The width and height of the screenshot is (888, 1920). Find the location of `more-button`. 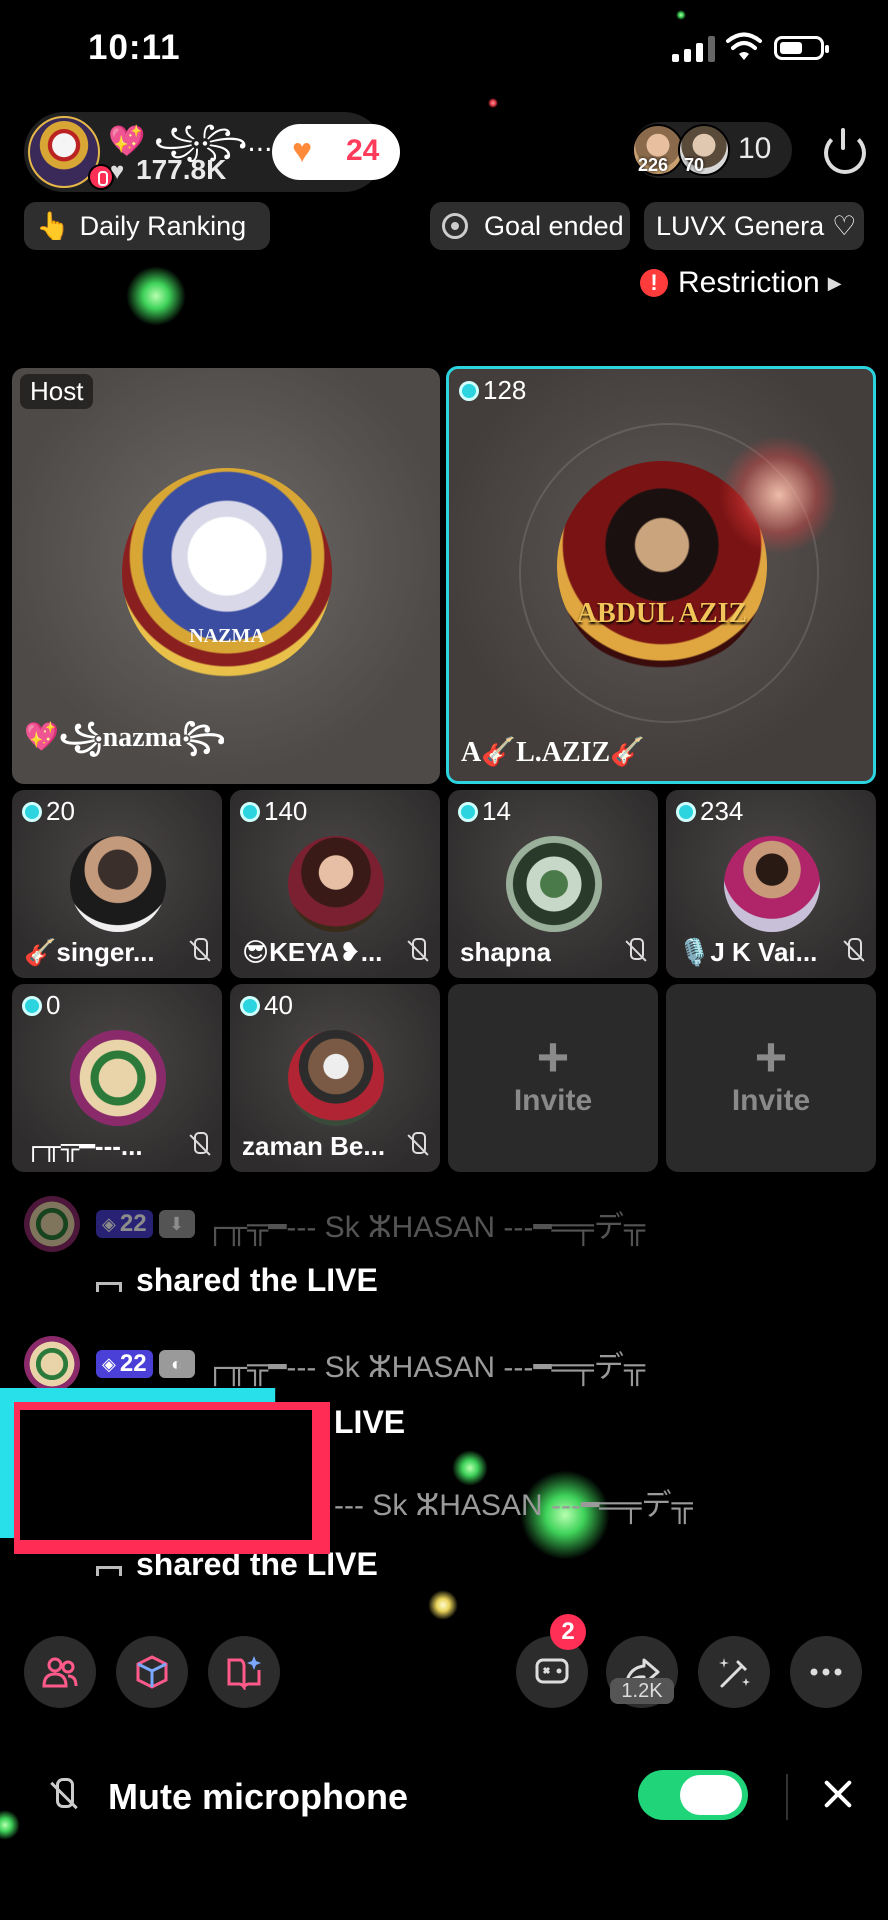

more-button is located at coordinates (826, 1672).